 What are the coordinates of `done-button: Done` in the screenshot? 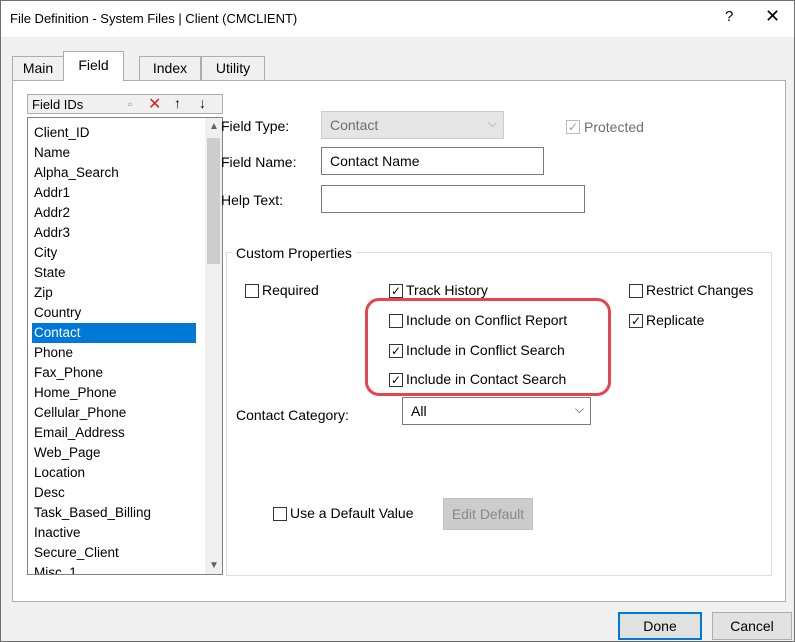 It's located at (660, 626).